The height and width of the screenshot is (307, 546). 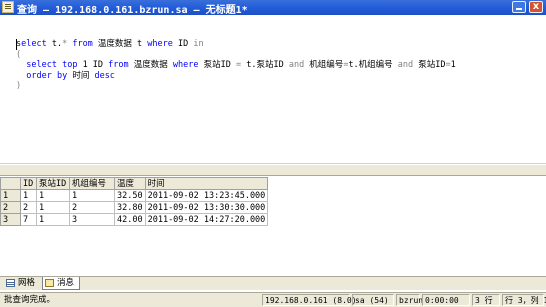 What do you see at coordinates (8, 7) in the screenshot?
I see `query-document-icon` at bounding box center [8, 7].